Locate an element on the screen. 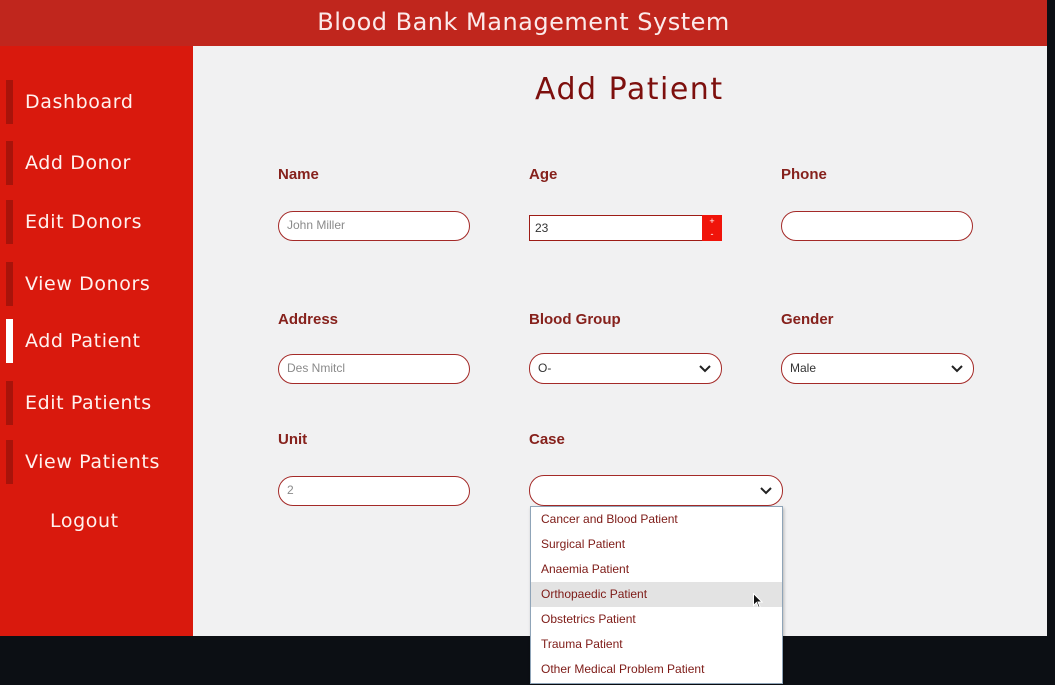 The height and width of the screenshot is (685, 1055). age-value: 23 is located at coordinates (542, 228).